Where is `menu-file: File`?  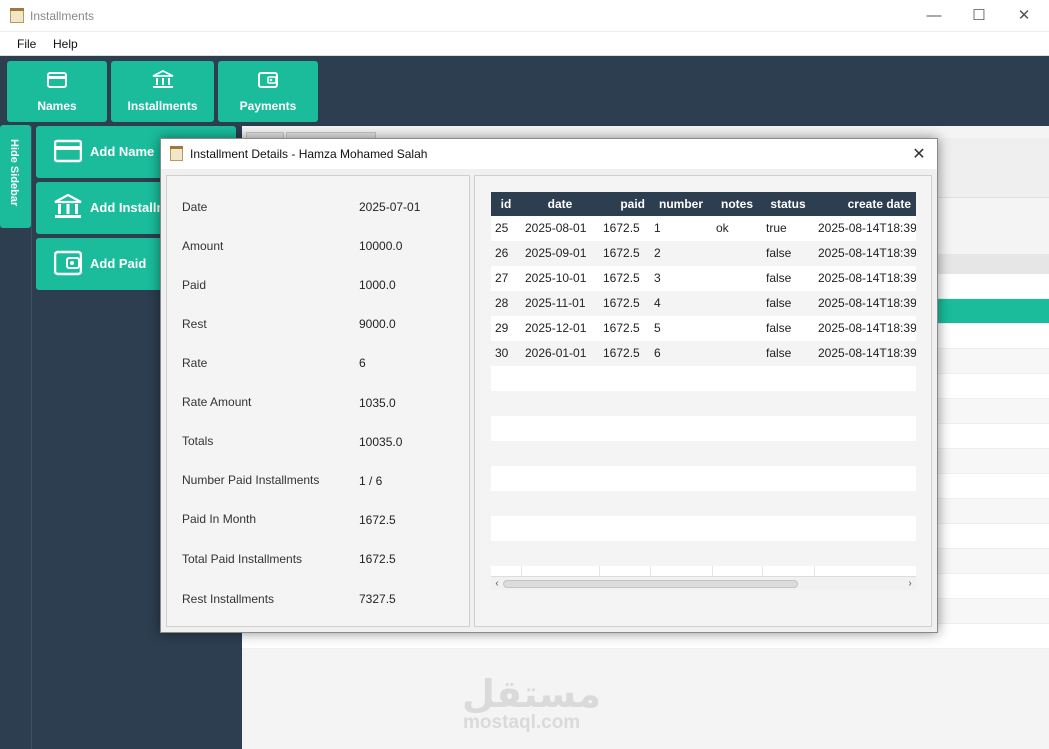
menu-file: File is located at coordinates (26, 44).